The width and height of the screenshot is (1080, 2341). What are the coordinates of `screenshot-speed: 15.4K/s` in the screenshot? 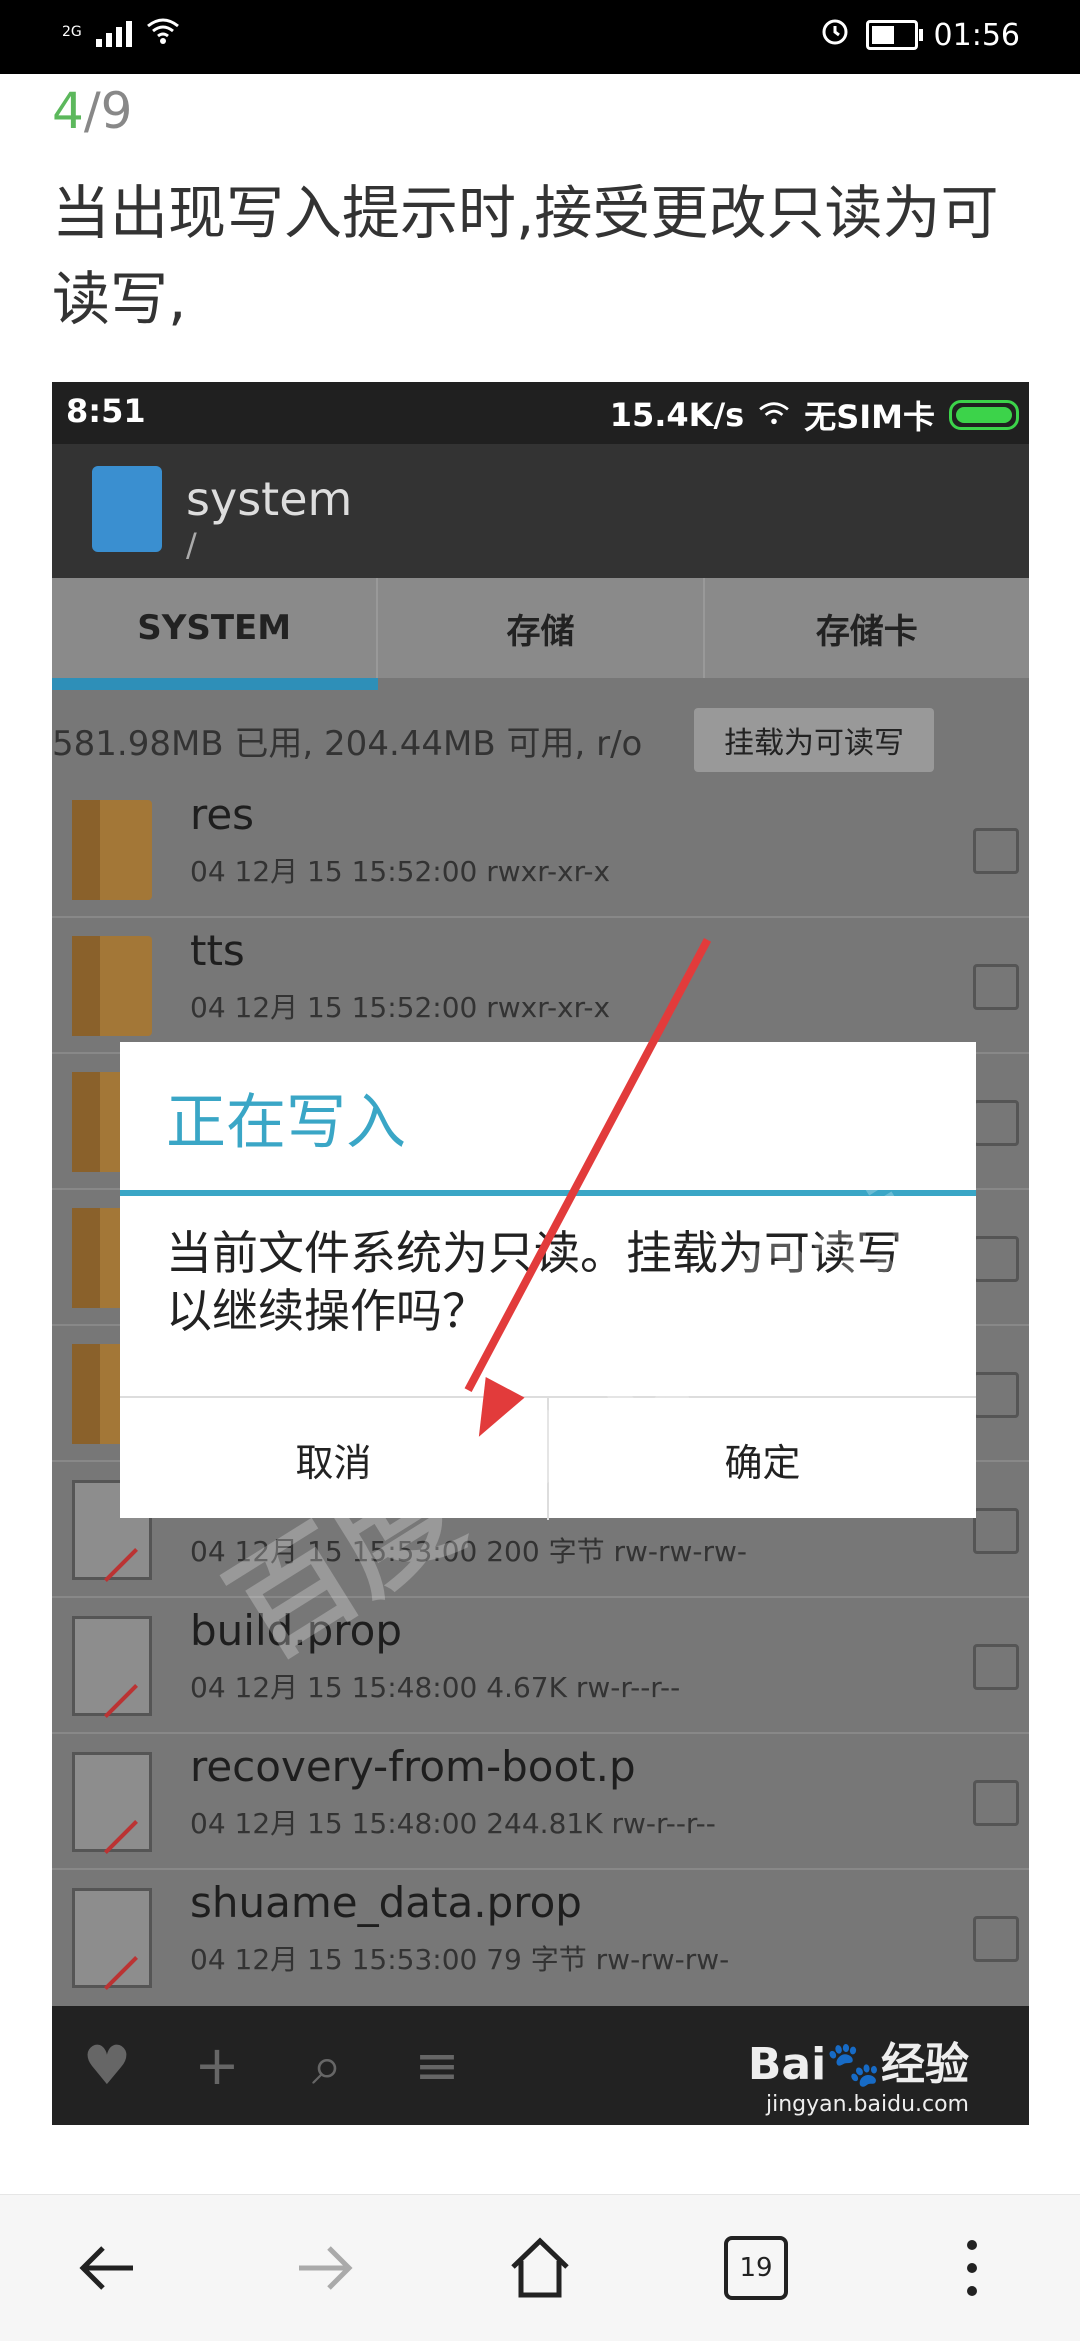 It's located at (677, 415).